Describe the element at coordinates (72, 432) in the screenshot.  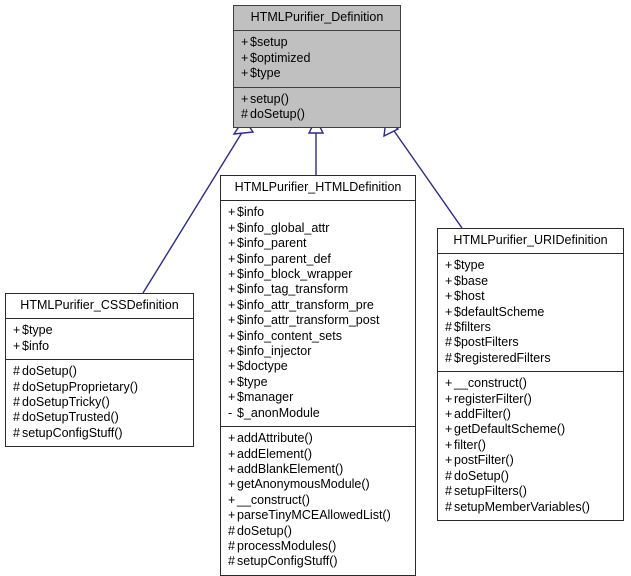
I see `method-name: setupConfigStuff()` at that location.